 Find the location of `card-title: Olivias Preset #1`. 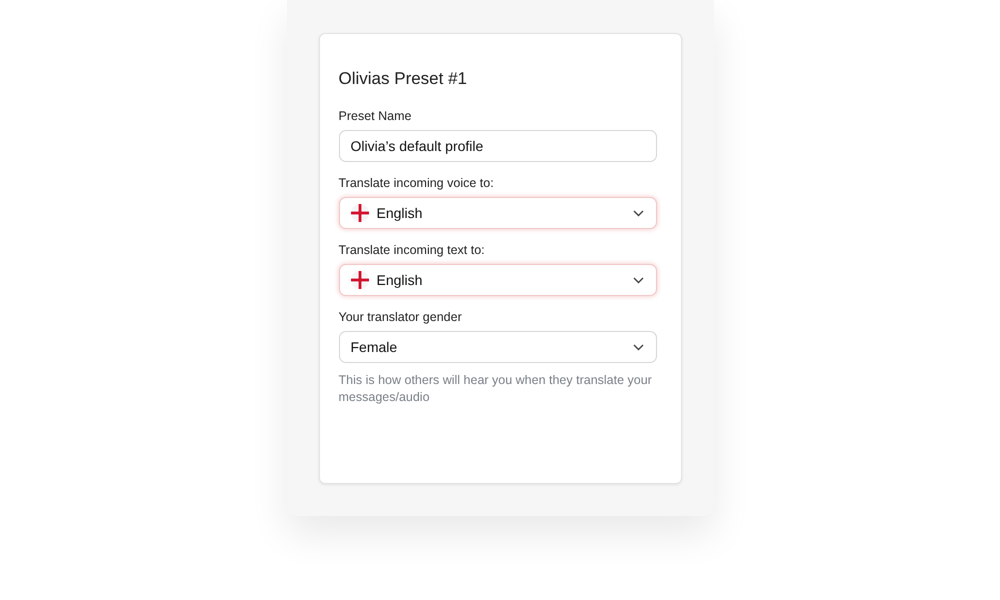

card-title: Olivias Preset #1 is located at coordinates (403, 79).